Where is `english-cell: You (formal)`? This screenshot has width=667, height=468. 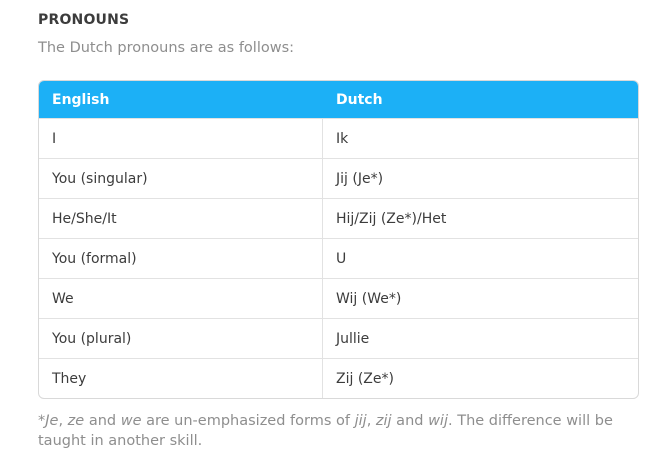
english-cell: You (formal) is located at coordinates (181, 258).